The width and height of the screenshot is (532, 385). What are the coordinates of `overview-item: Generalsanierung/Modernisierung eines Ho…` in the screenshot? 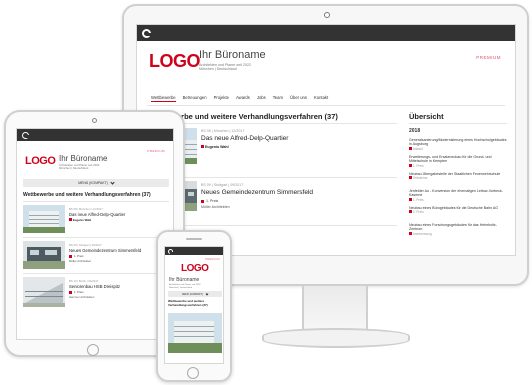 It's located at (459, 144).